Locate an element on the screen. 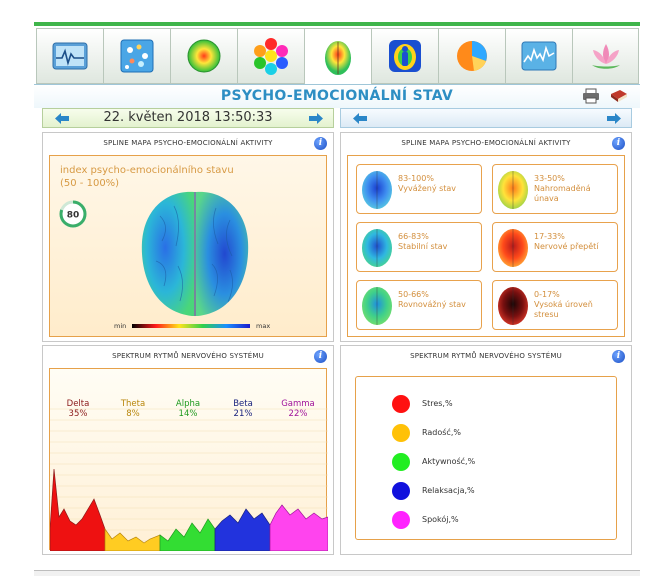  tab-cells is located at coordinates (136, 56).